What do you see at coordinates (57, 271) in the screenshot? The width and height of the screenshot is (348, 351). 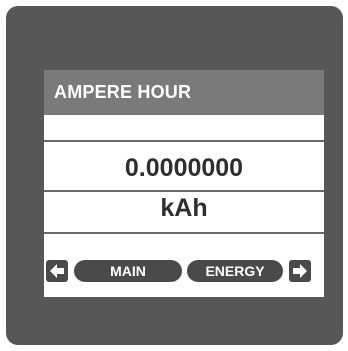 I see `arrow-left-icon` at bounding box center [57, 271].